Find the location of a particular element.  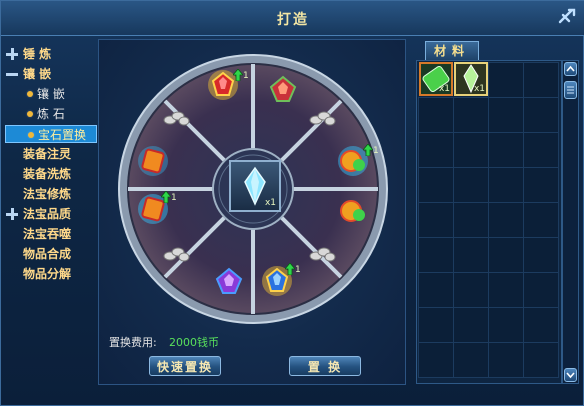

nav-subitem-inlay: 镶 嵌 is located at coordinates (51, 94).